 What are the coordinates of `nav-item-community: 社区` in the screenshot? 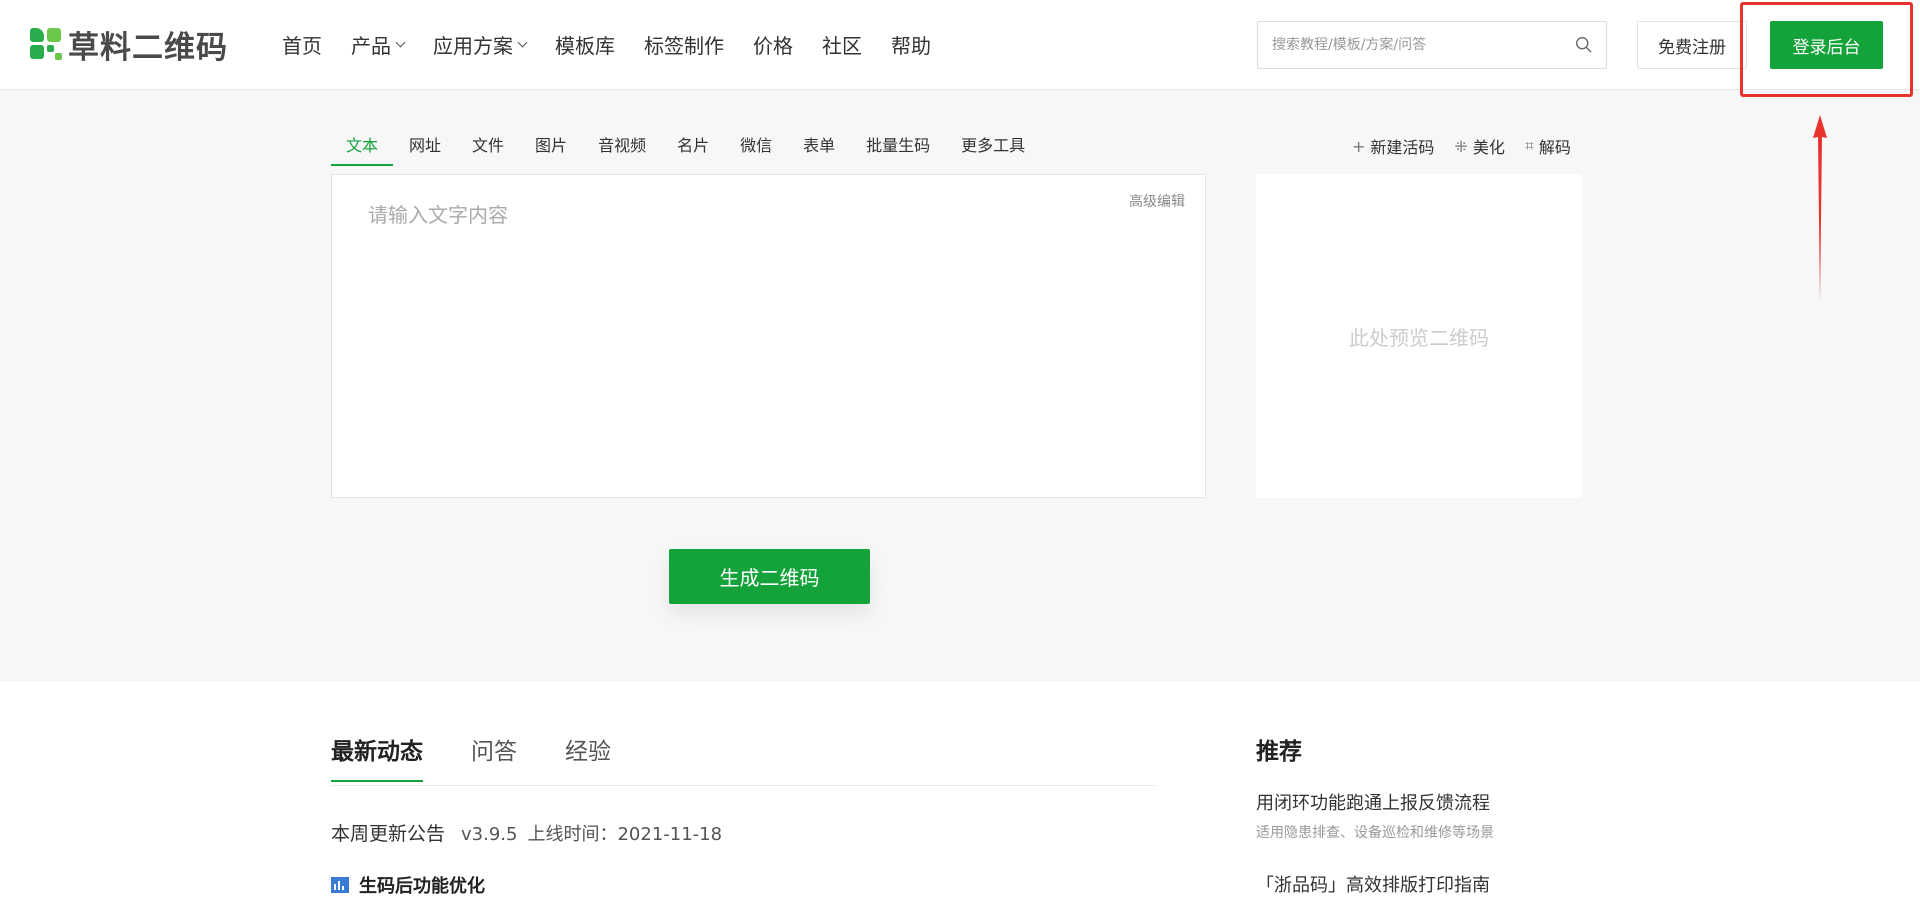 It's located at (842, 44).